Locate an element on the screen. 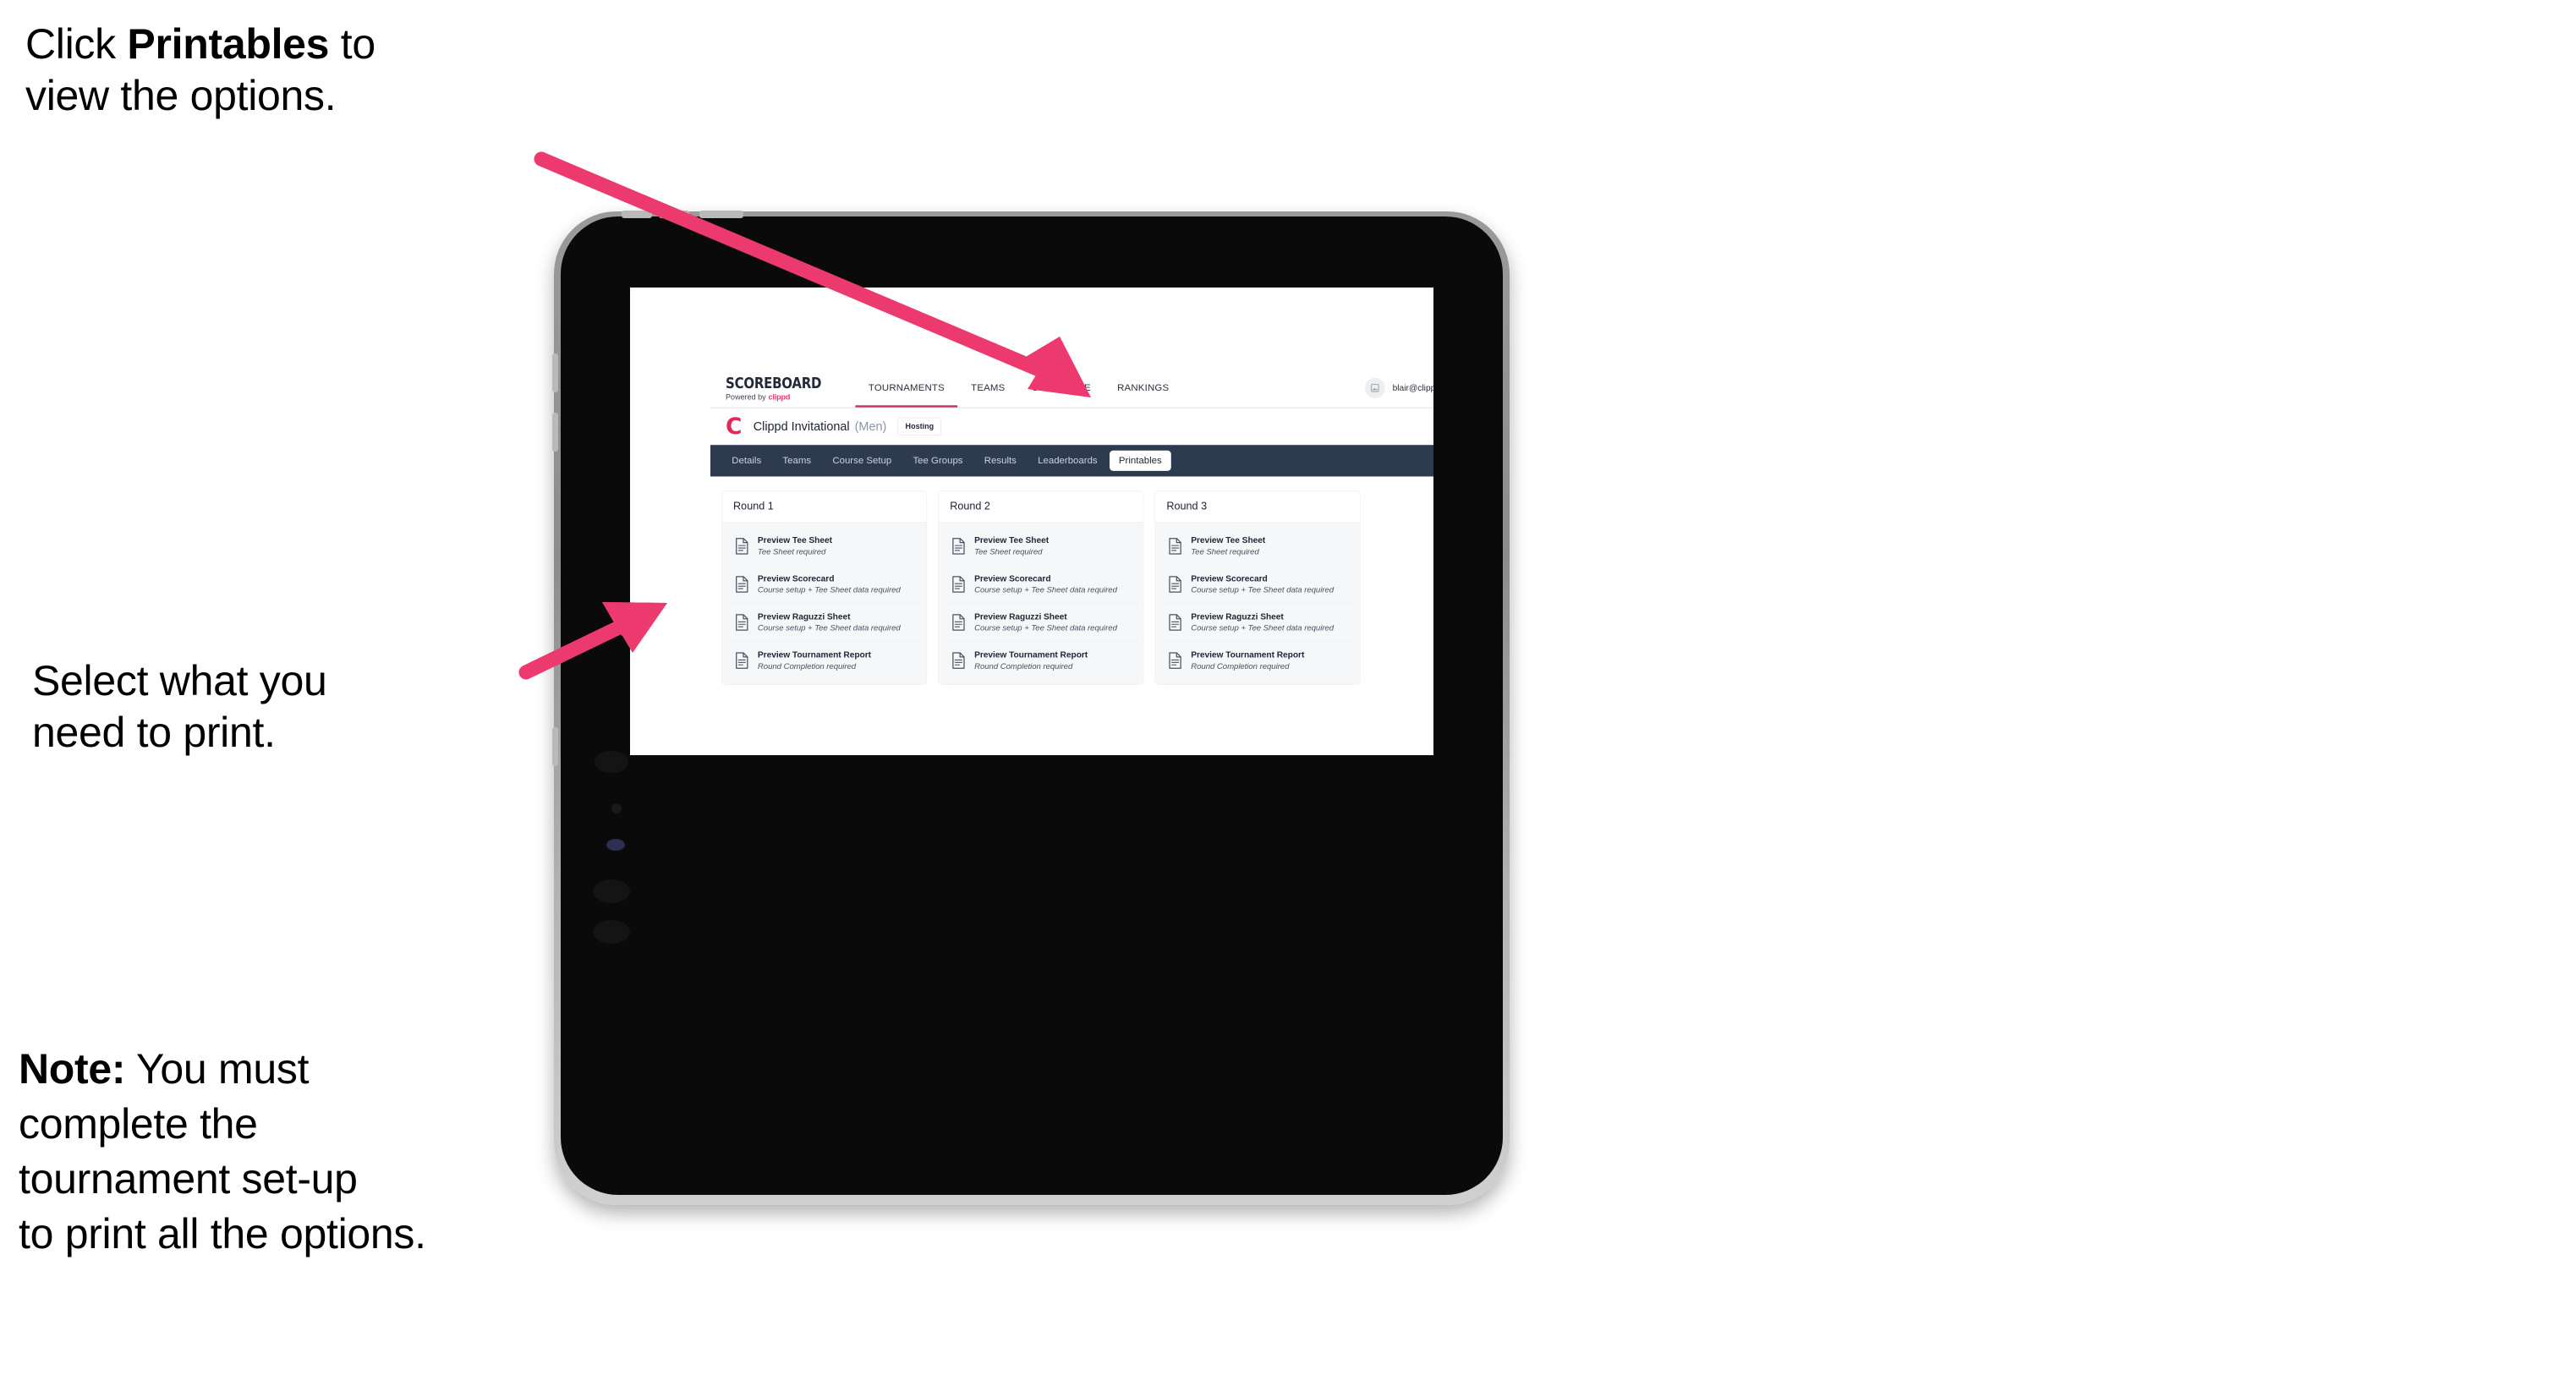 The image size is (2576, 1386). nav-item-tournaments: TOURNAMENTS is located at coordinates (906, 388).